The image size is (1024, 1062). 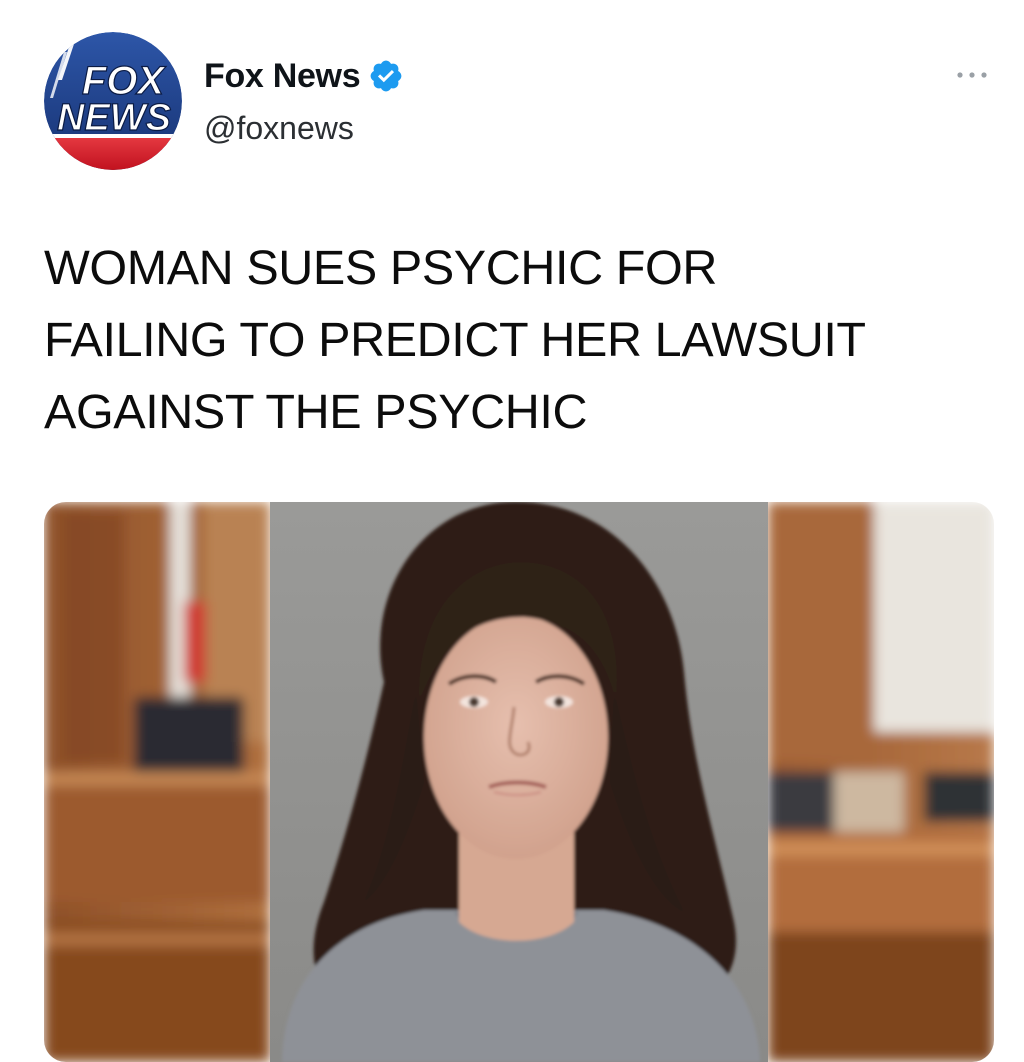 I want to click on author-name-row: Fox News, so click(x=304, y=76).